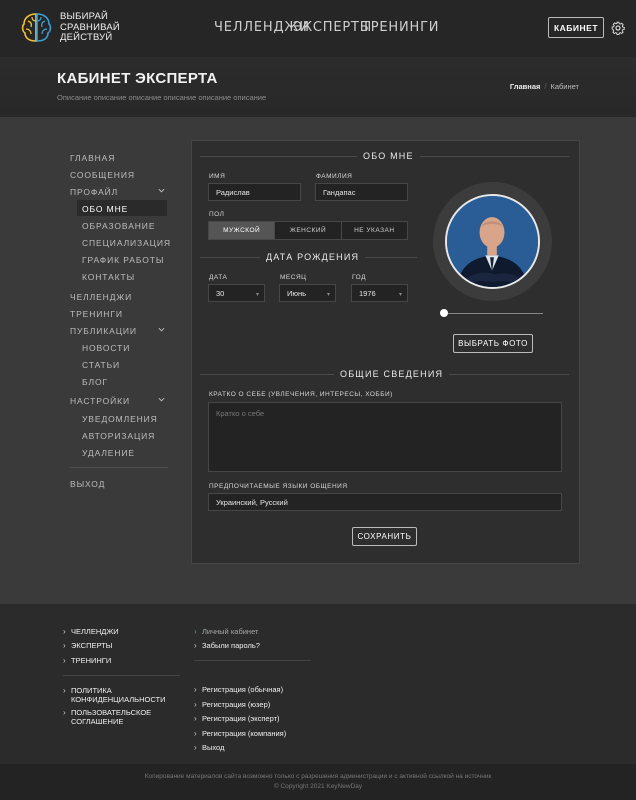 Image resolution: width=636 pixels, height=800 pixels. I want to click on gender-selector: МУЖСКОЙ ЖЕНСКИЙ НЕ УКАЗАН, so click(308, 230).